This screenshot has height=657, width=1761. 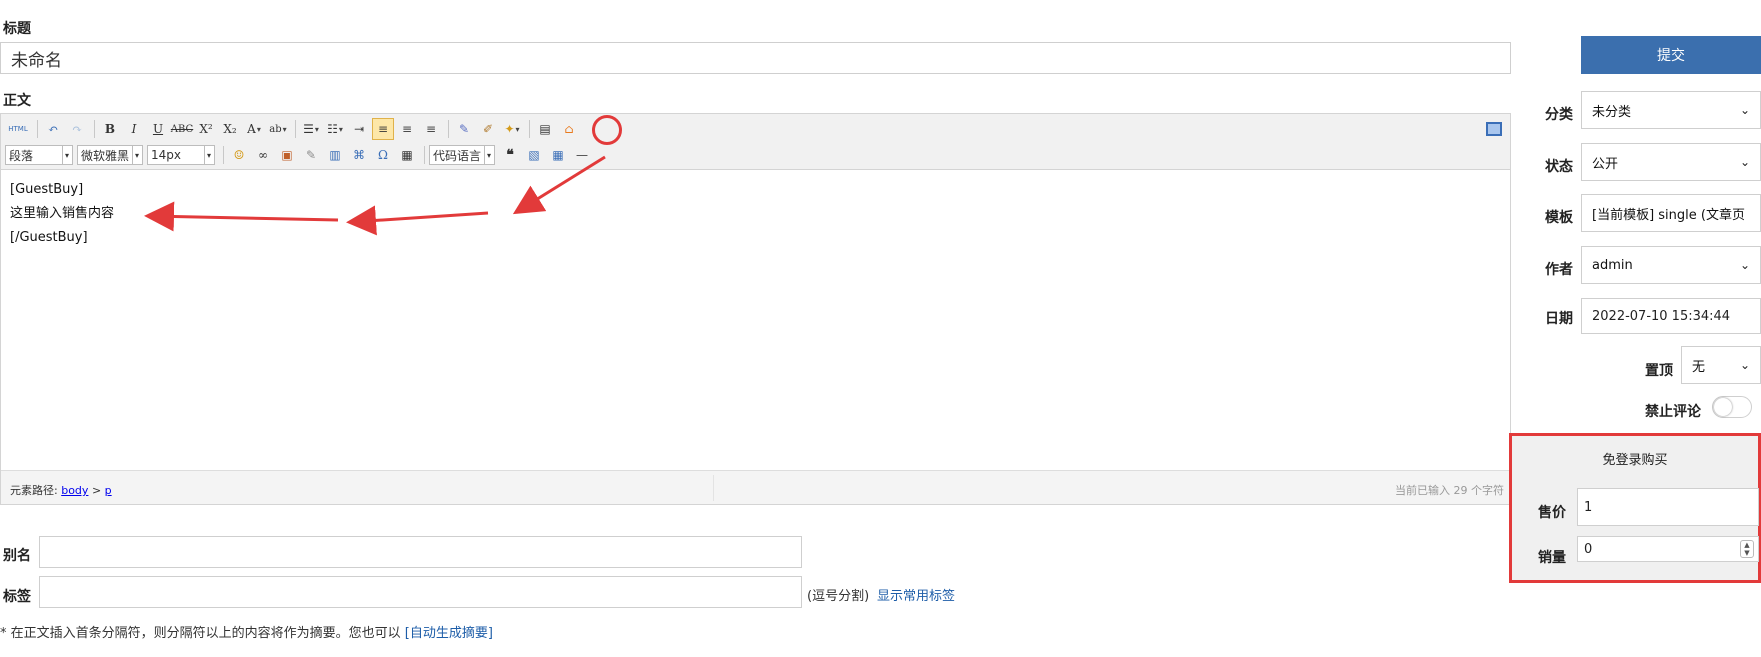 What do you see at coordinates (17, 556) in the screenshot?
I see `alias-label: 别名` at bounding box center [17, 556].